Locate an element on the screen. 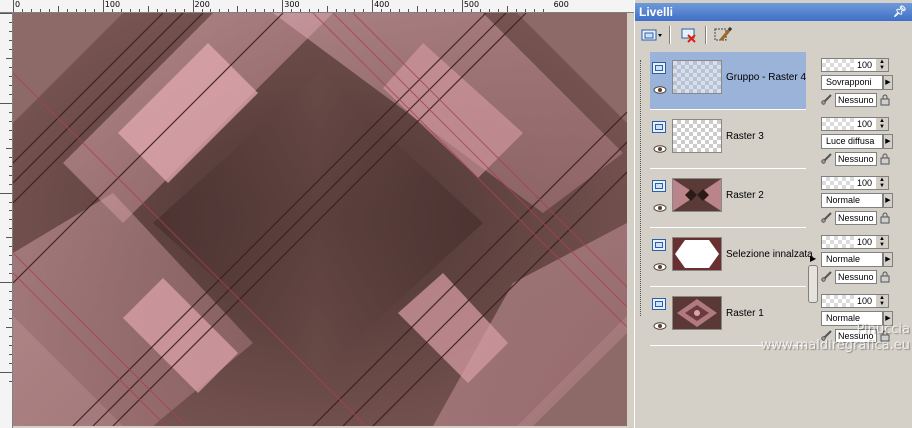  panel-title-bar: Livelli 📌︎ is located at coordinates (773, 12).